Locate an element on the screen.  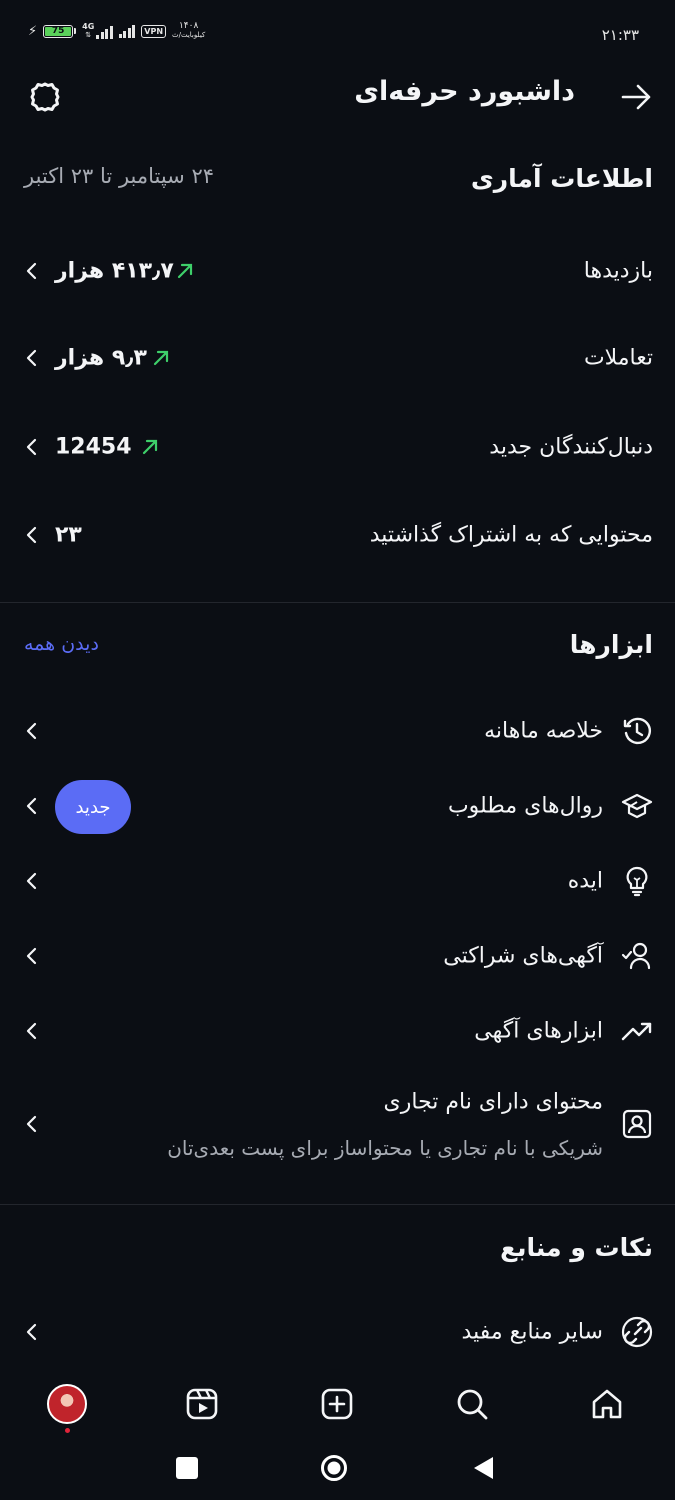
stat-label: تعاملات is located at coordinates (618, 358).